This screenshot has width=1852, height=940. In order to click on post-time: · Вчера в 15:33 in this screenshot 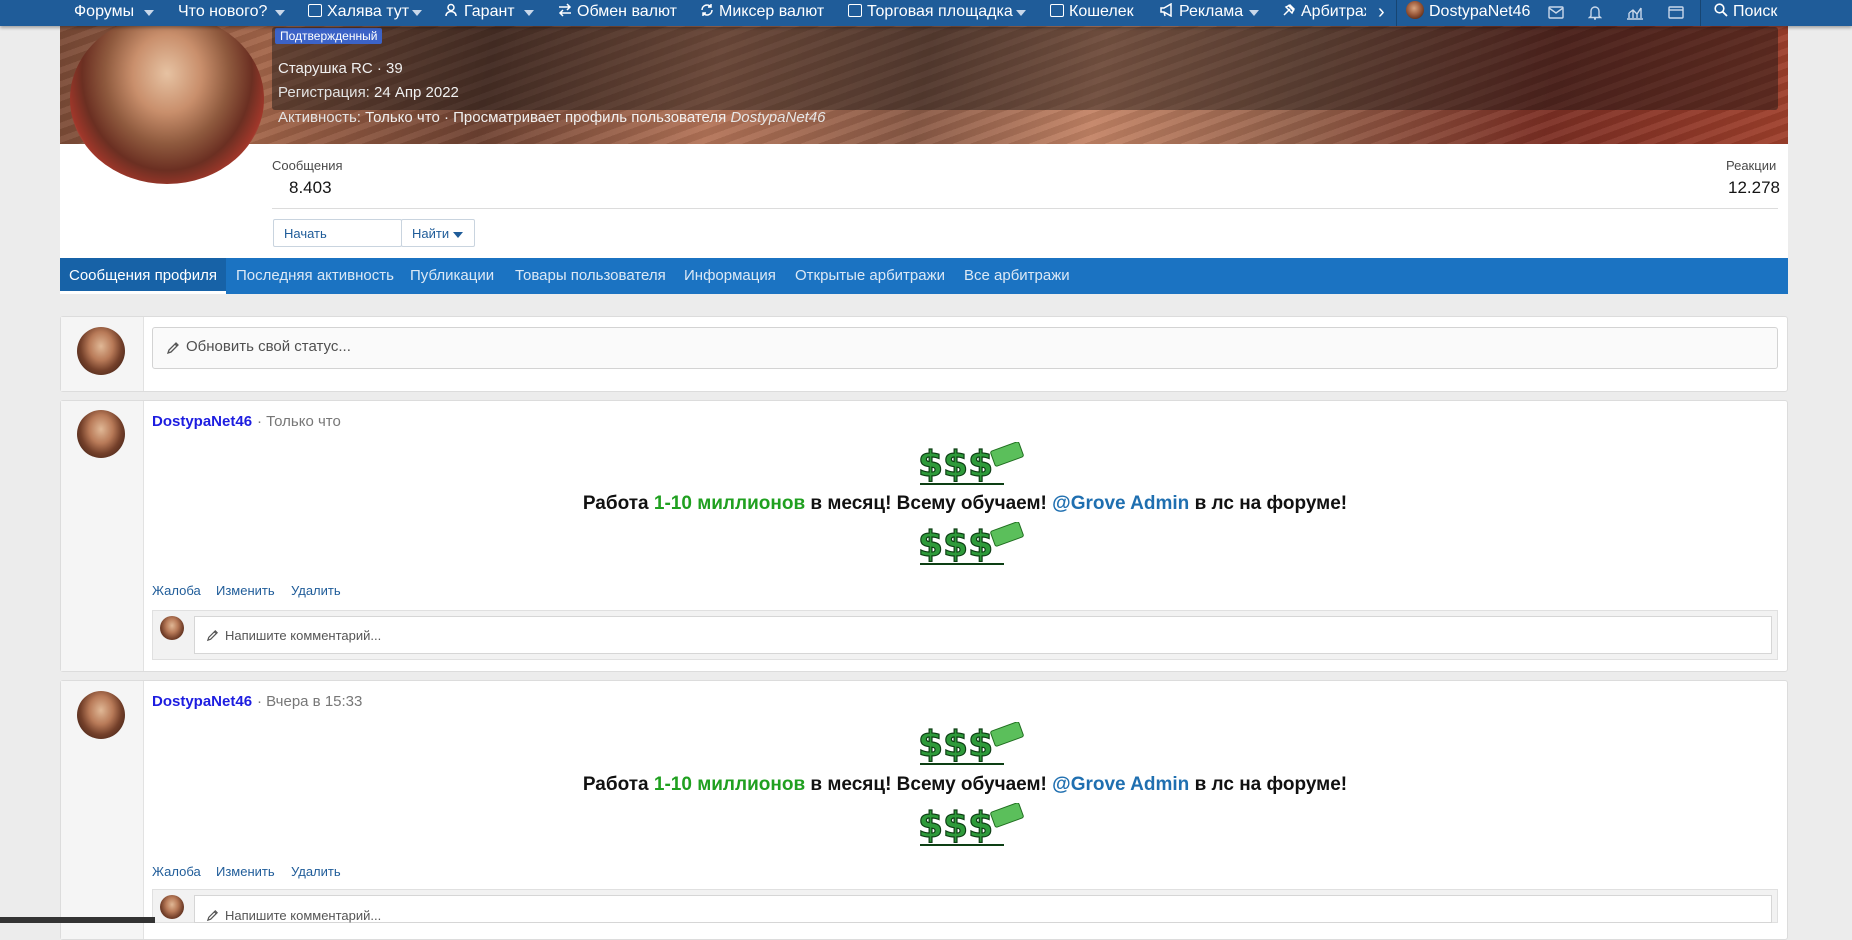, I will do `click(309, 701)`.